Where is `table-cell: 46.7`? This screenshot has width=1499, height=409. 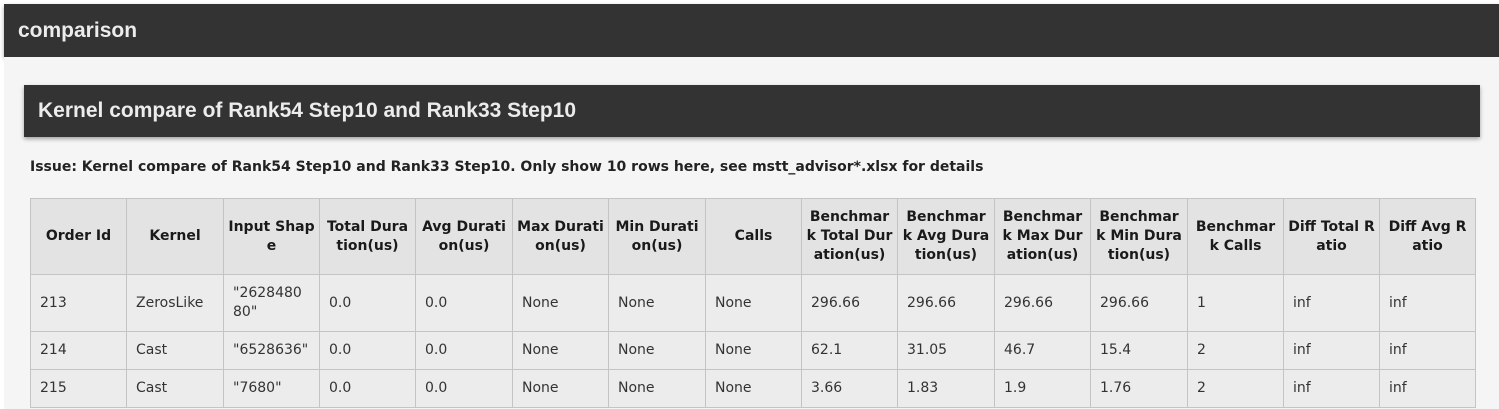
table-cell: 46.7 is located at coordinates (1042, 350).